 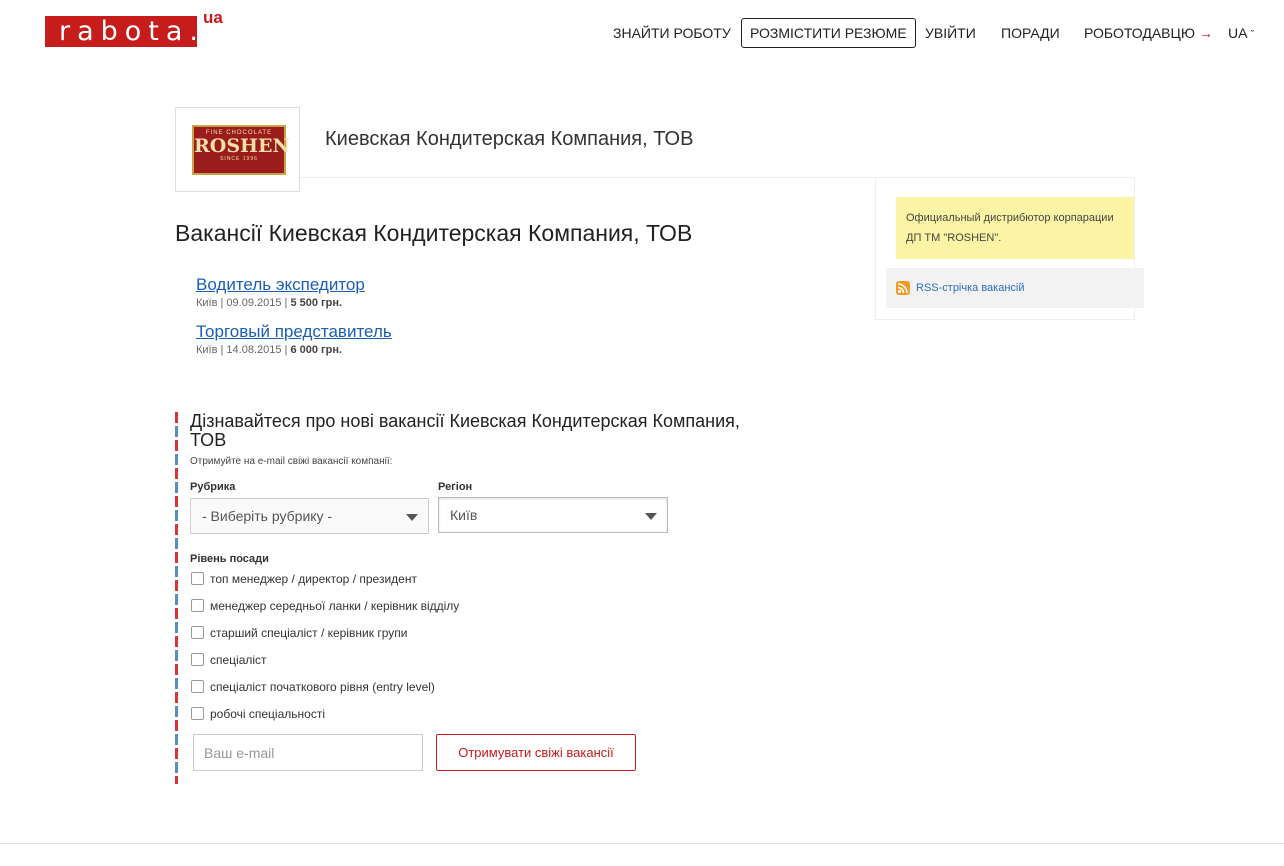 I want to click on nav-post-resume: РОЗМІСТИТИ РЕЗЮМЕ, so click(x=828, y=33).